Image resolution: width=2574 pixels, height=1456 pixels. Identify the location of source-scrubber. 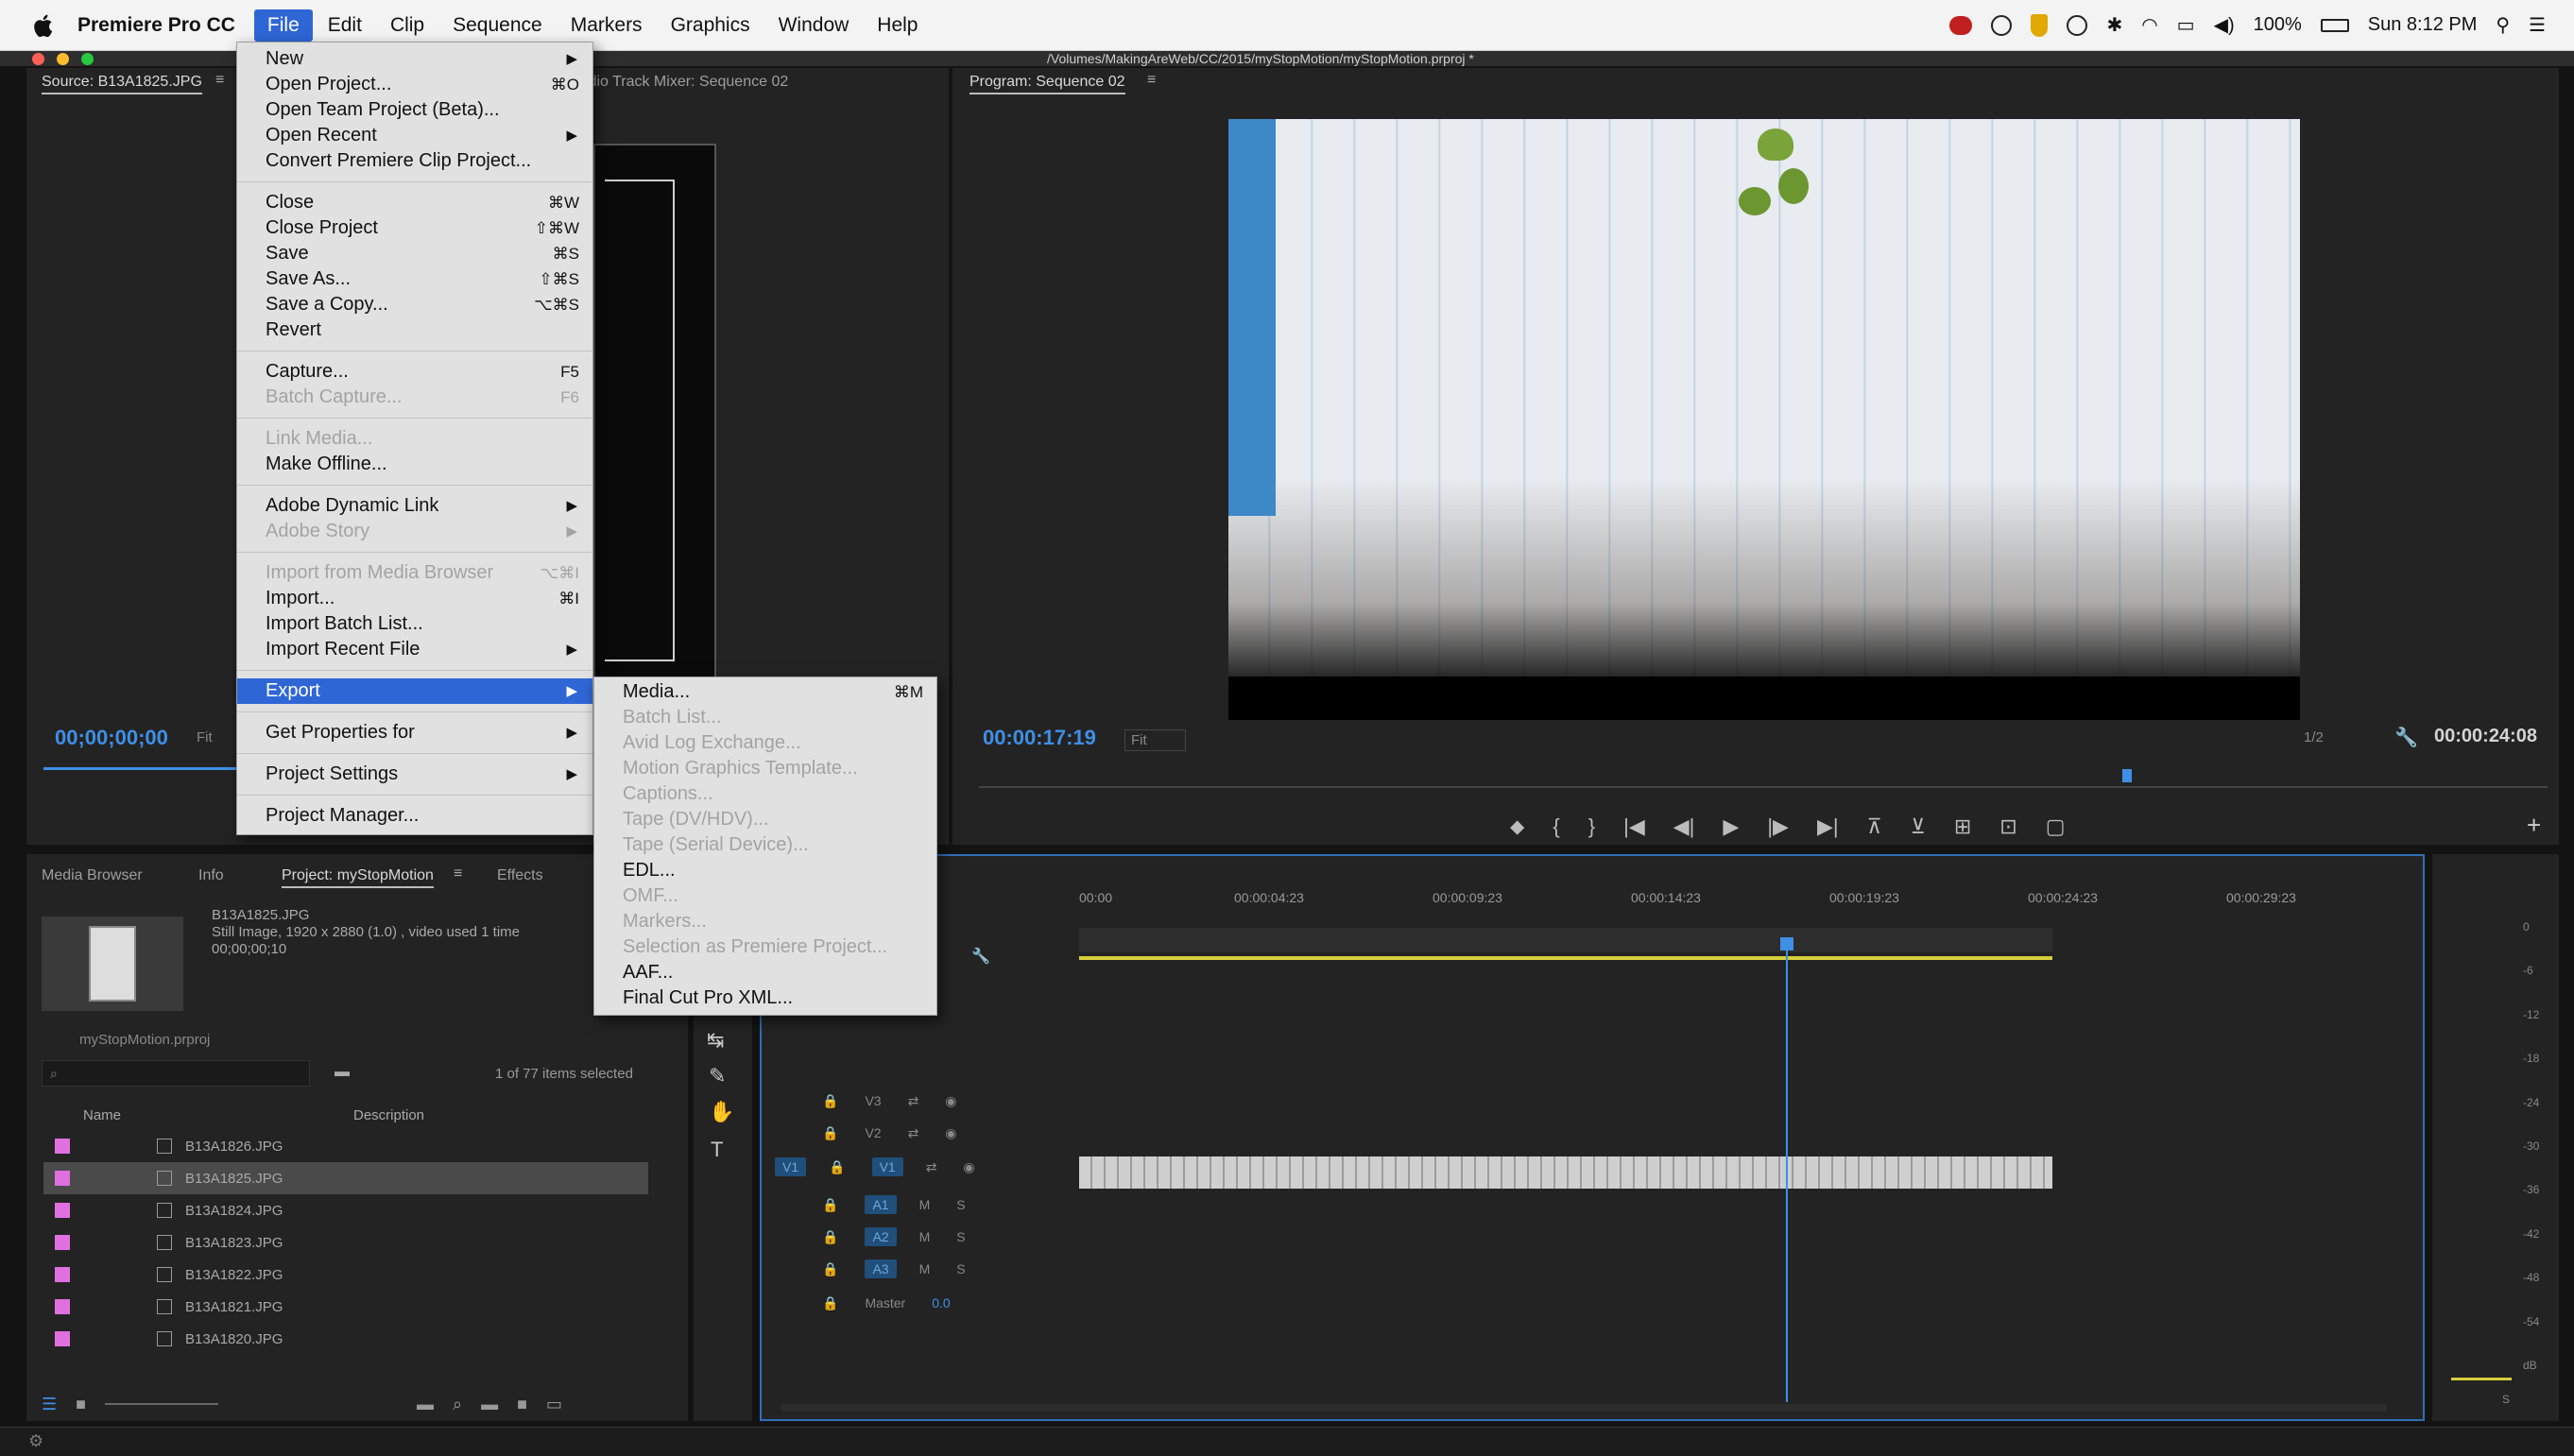
(147, 769).